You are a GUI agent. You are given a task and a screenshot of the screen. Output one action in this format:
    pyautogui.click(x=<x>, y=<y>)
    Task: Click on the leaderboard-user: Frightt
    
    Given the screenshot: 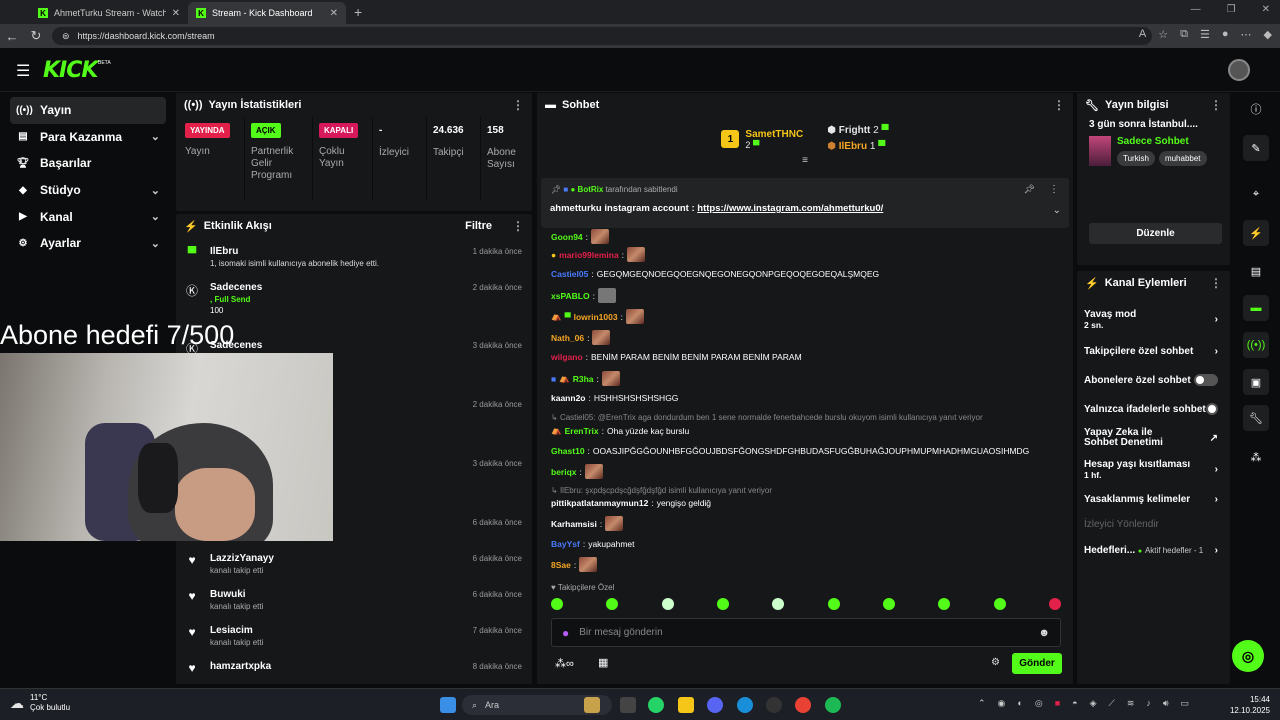 What is the action you would take?
    pyautogui.click(x=855, y=130)
    